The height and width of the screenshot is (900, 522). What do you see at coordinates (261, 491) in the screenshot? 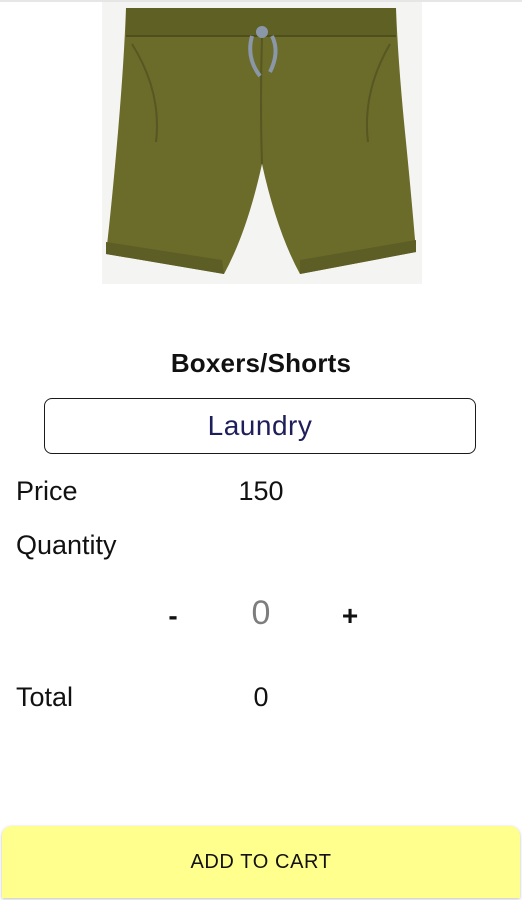
I see `price-value: 150` at bounding box center [261, 491].